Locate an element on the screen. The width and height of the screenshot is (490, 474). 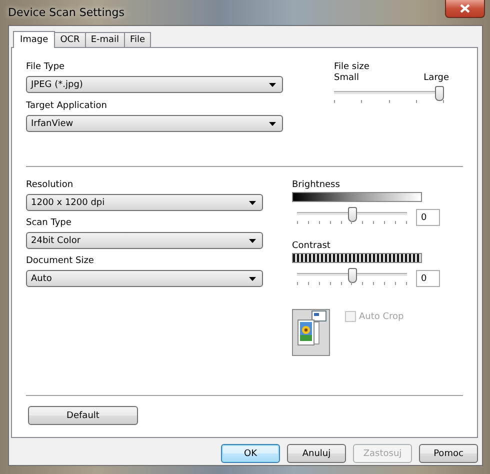
field-label: Target Application is located at coordinates (67, 106).